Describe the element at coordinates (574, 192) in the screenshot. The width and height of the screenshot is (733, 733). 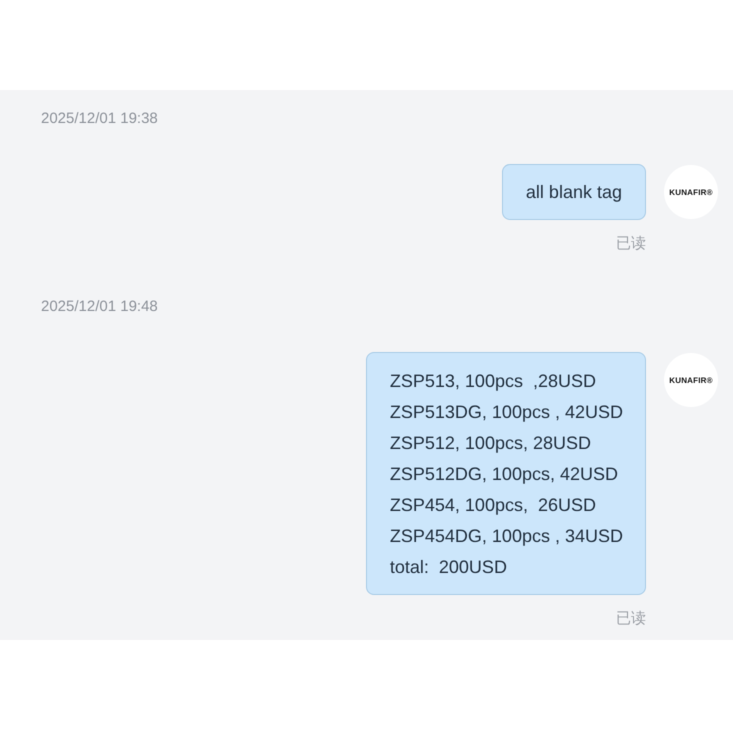
I see `message-line: all blank tag` at that location.